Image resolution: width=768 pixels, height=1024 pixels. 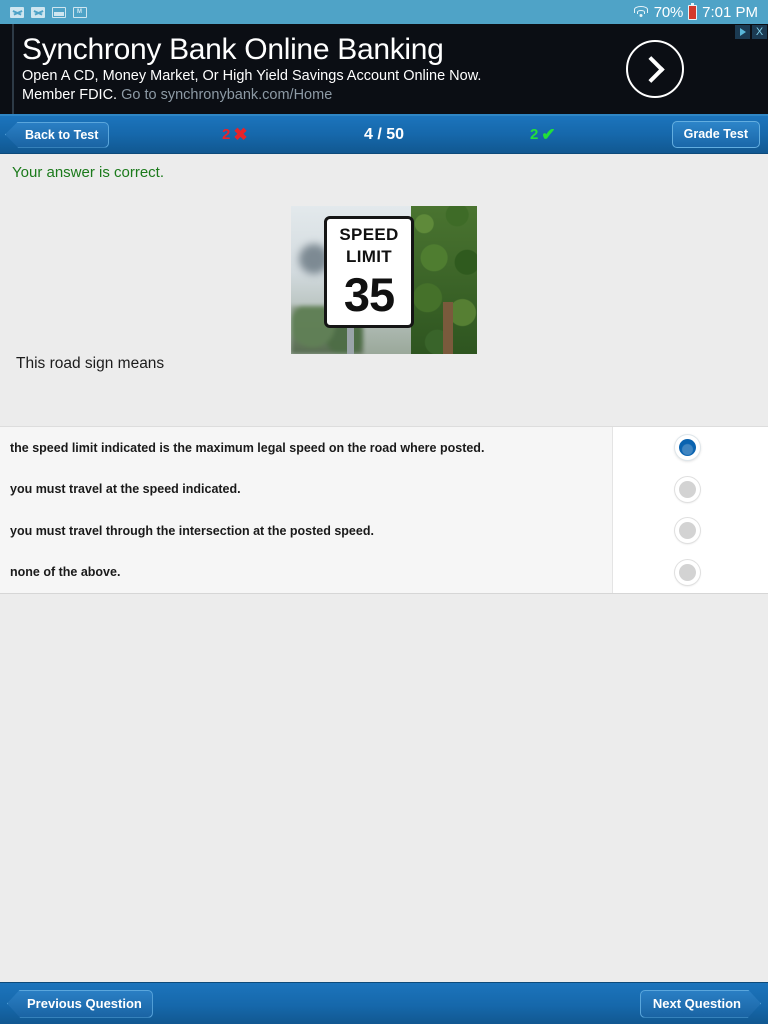 What do you see at coordinates (369, 256) in the screenshot?
I see `sign-line-limit: LIMIT` at bounding box center [369, 256].